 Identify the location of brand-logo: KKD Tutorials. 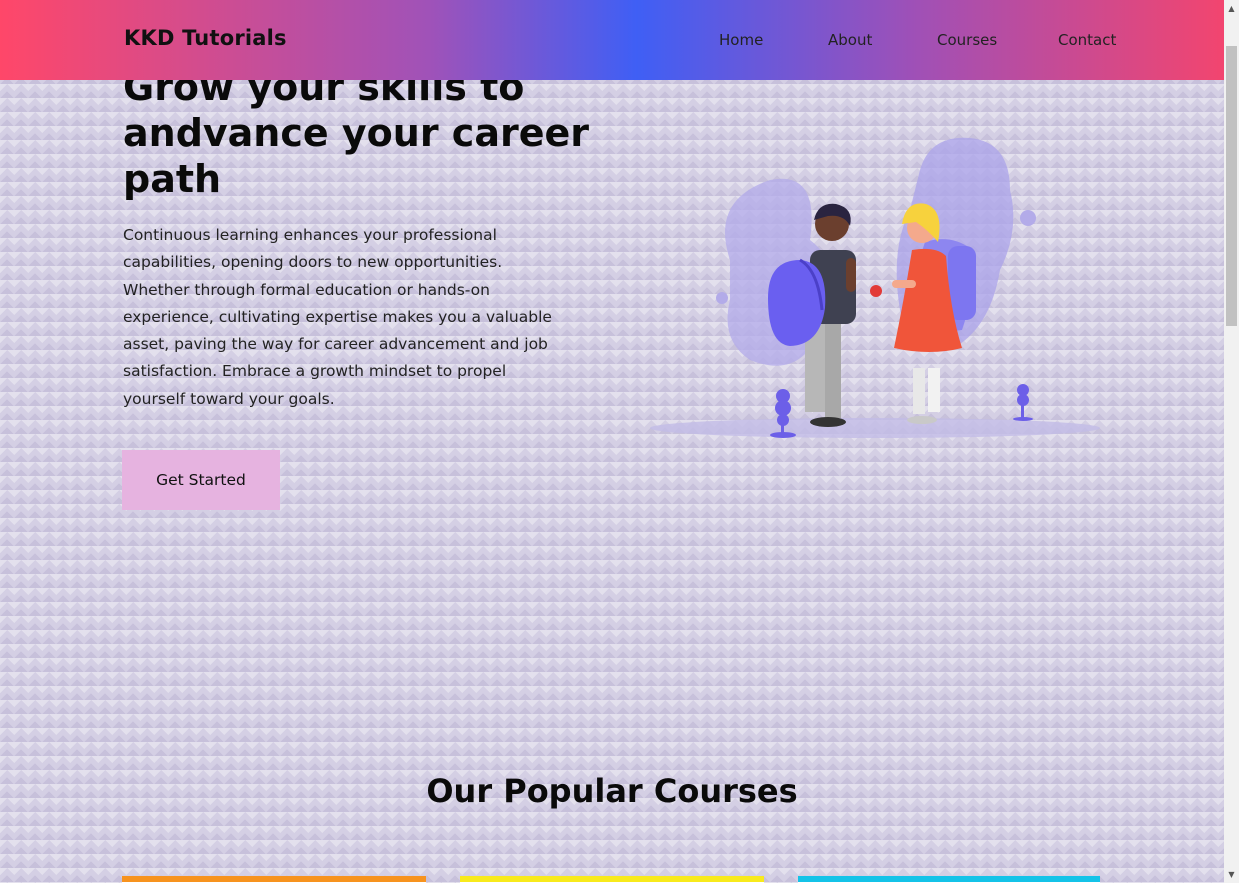
(205, 38).